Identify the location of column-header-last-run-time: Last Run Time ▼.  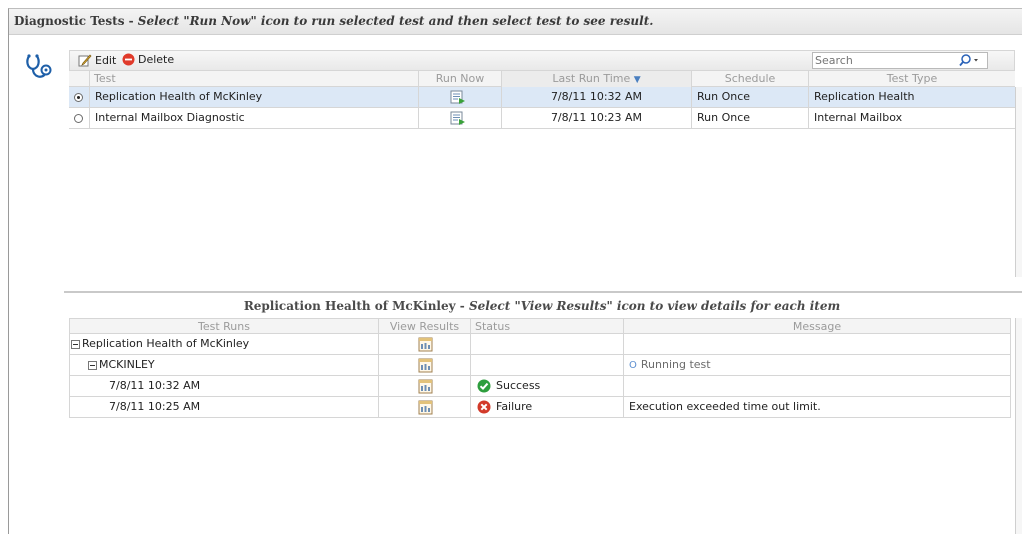
(596, 79).